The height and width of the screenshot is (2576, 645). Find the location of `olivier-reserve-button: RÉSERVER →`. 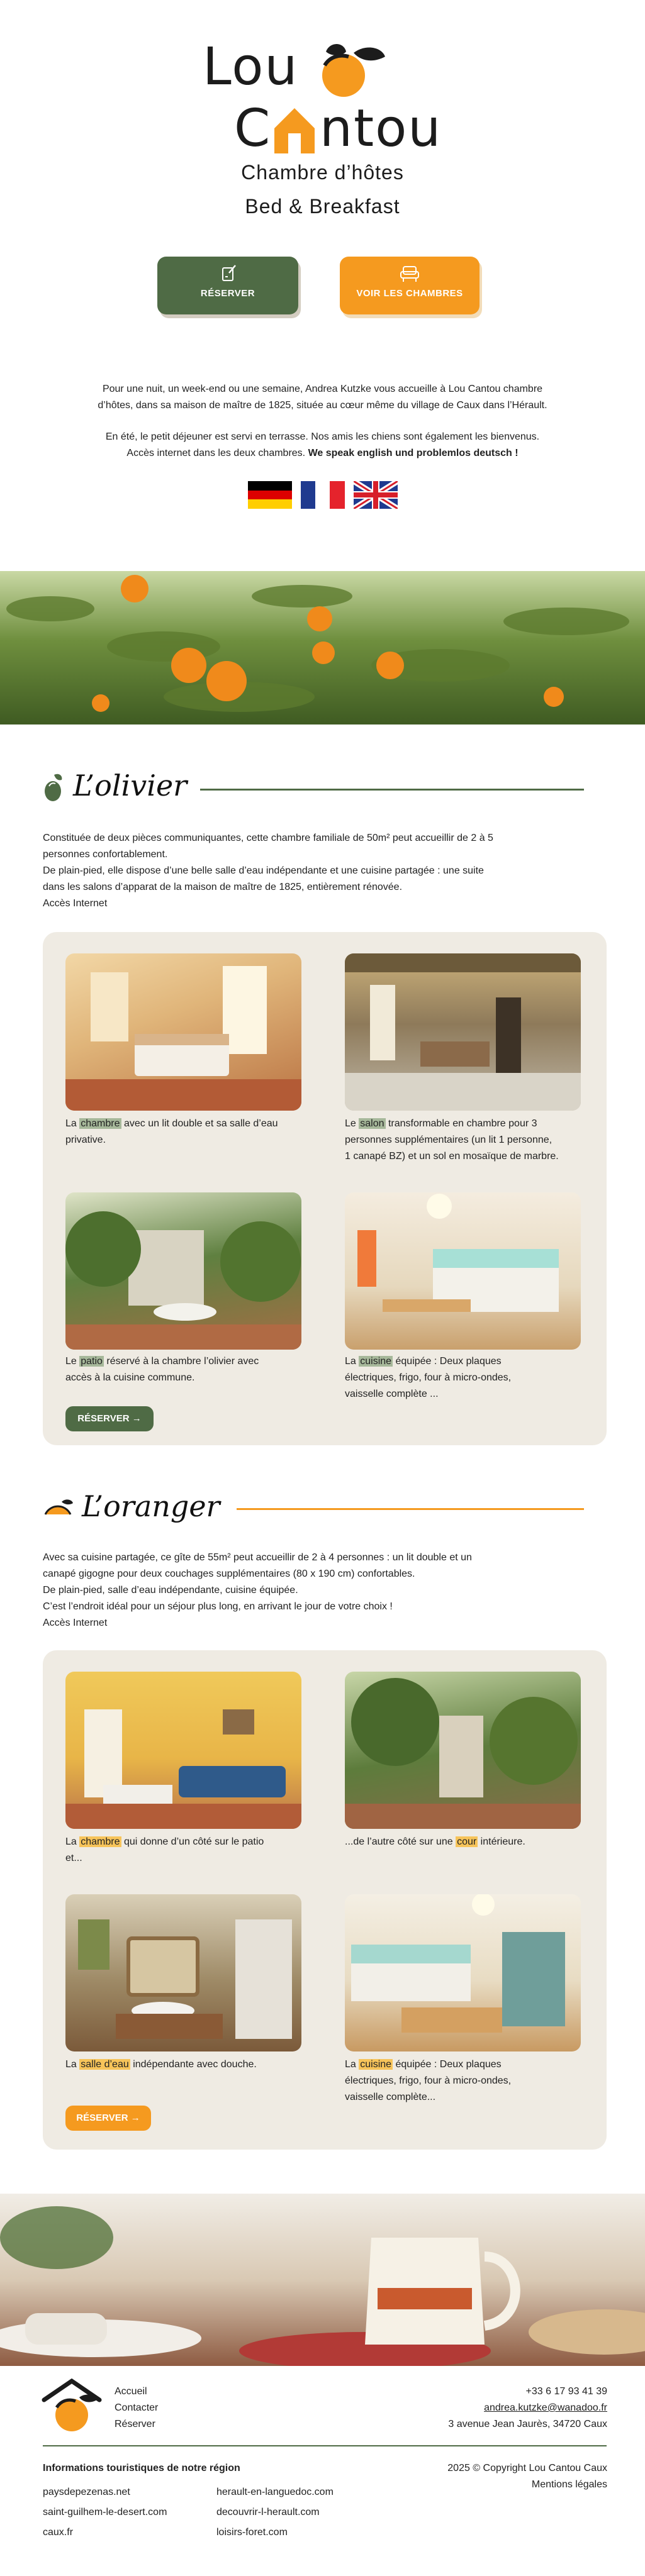

olivier-reserve-button: RÉSERVER → is located at coordinates (109, 1418).